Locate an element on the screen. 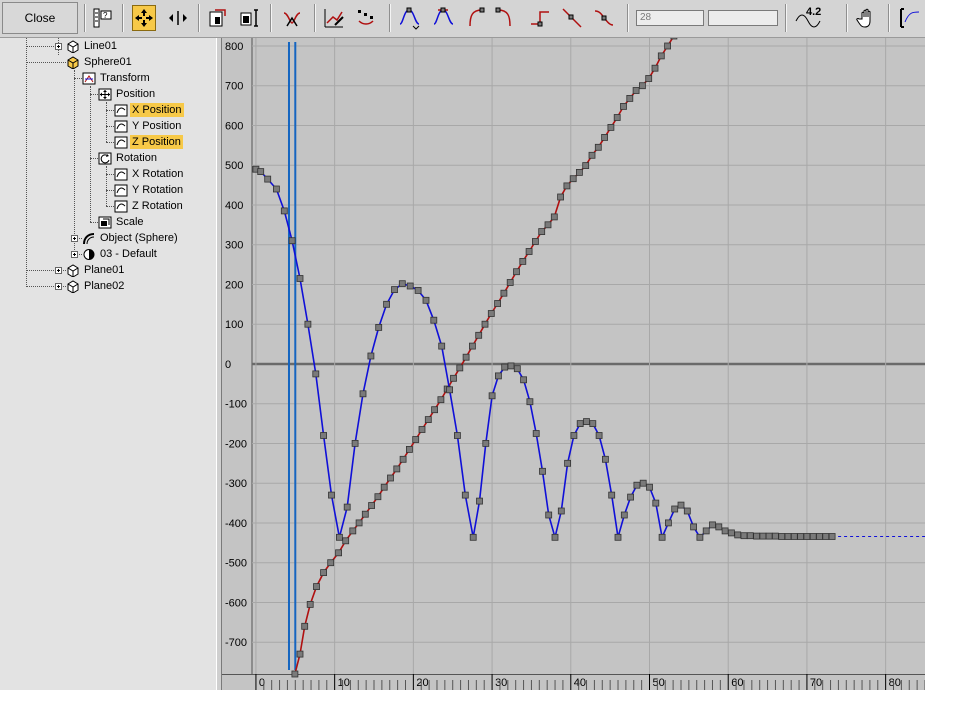 The image size is (962, 716). frame-horizontal-icon is located at coordinates (909, 18).